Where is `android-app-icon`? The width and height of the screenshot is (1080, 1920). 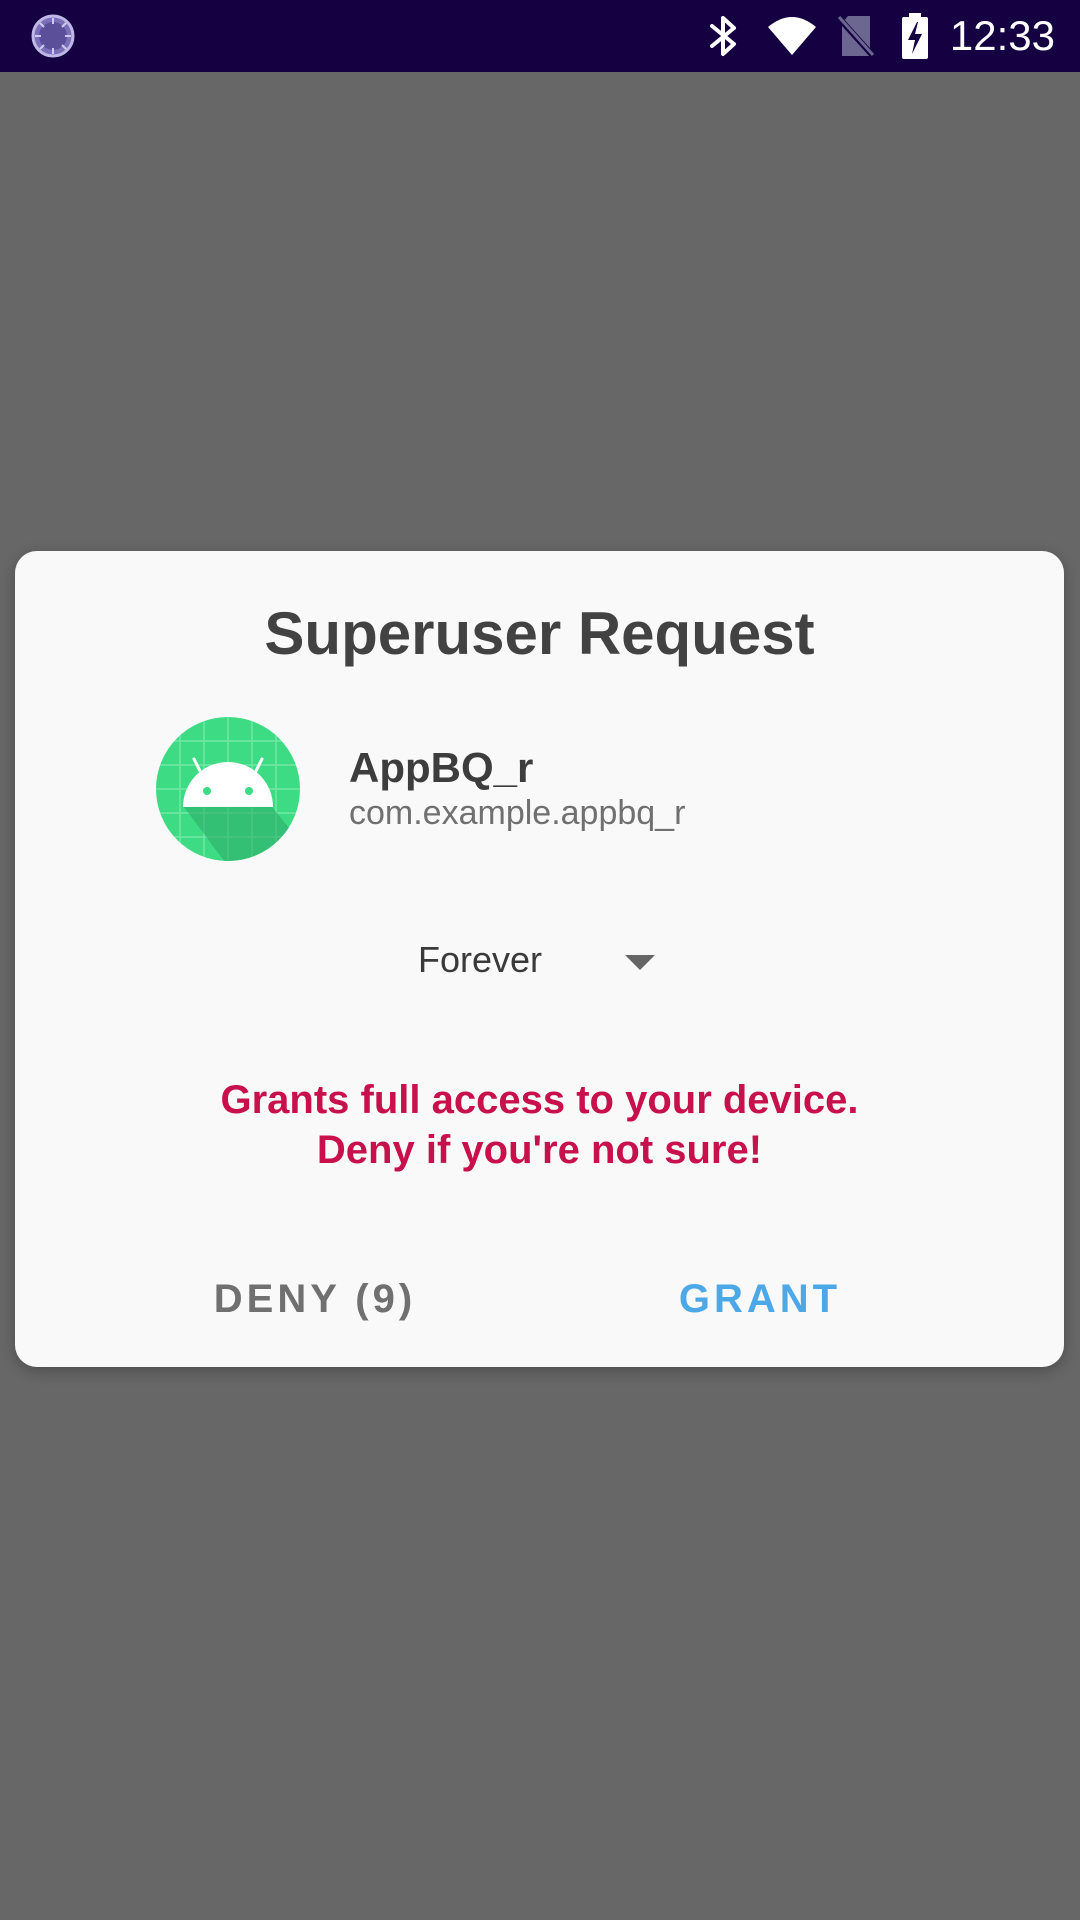 android-app-icon is located at coordinates (228, 789).